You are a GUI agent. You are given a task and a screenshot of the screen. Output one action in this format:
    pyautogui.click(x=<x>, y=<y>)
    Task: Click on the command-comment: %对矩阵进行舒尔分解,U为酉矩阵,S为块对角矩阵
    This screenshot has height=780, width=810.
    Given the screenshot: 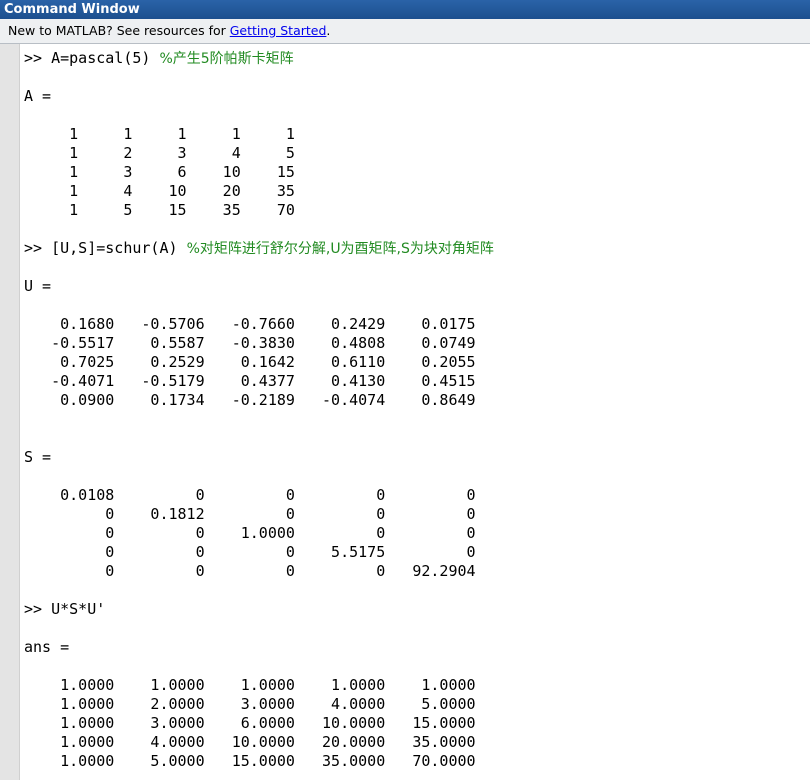 What is the action you would take?
    pyautogui.click(x=340, y=249)
    